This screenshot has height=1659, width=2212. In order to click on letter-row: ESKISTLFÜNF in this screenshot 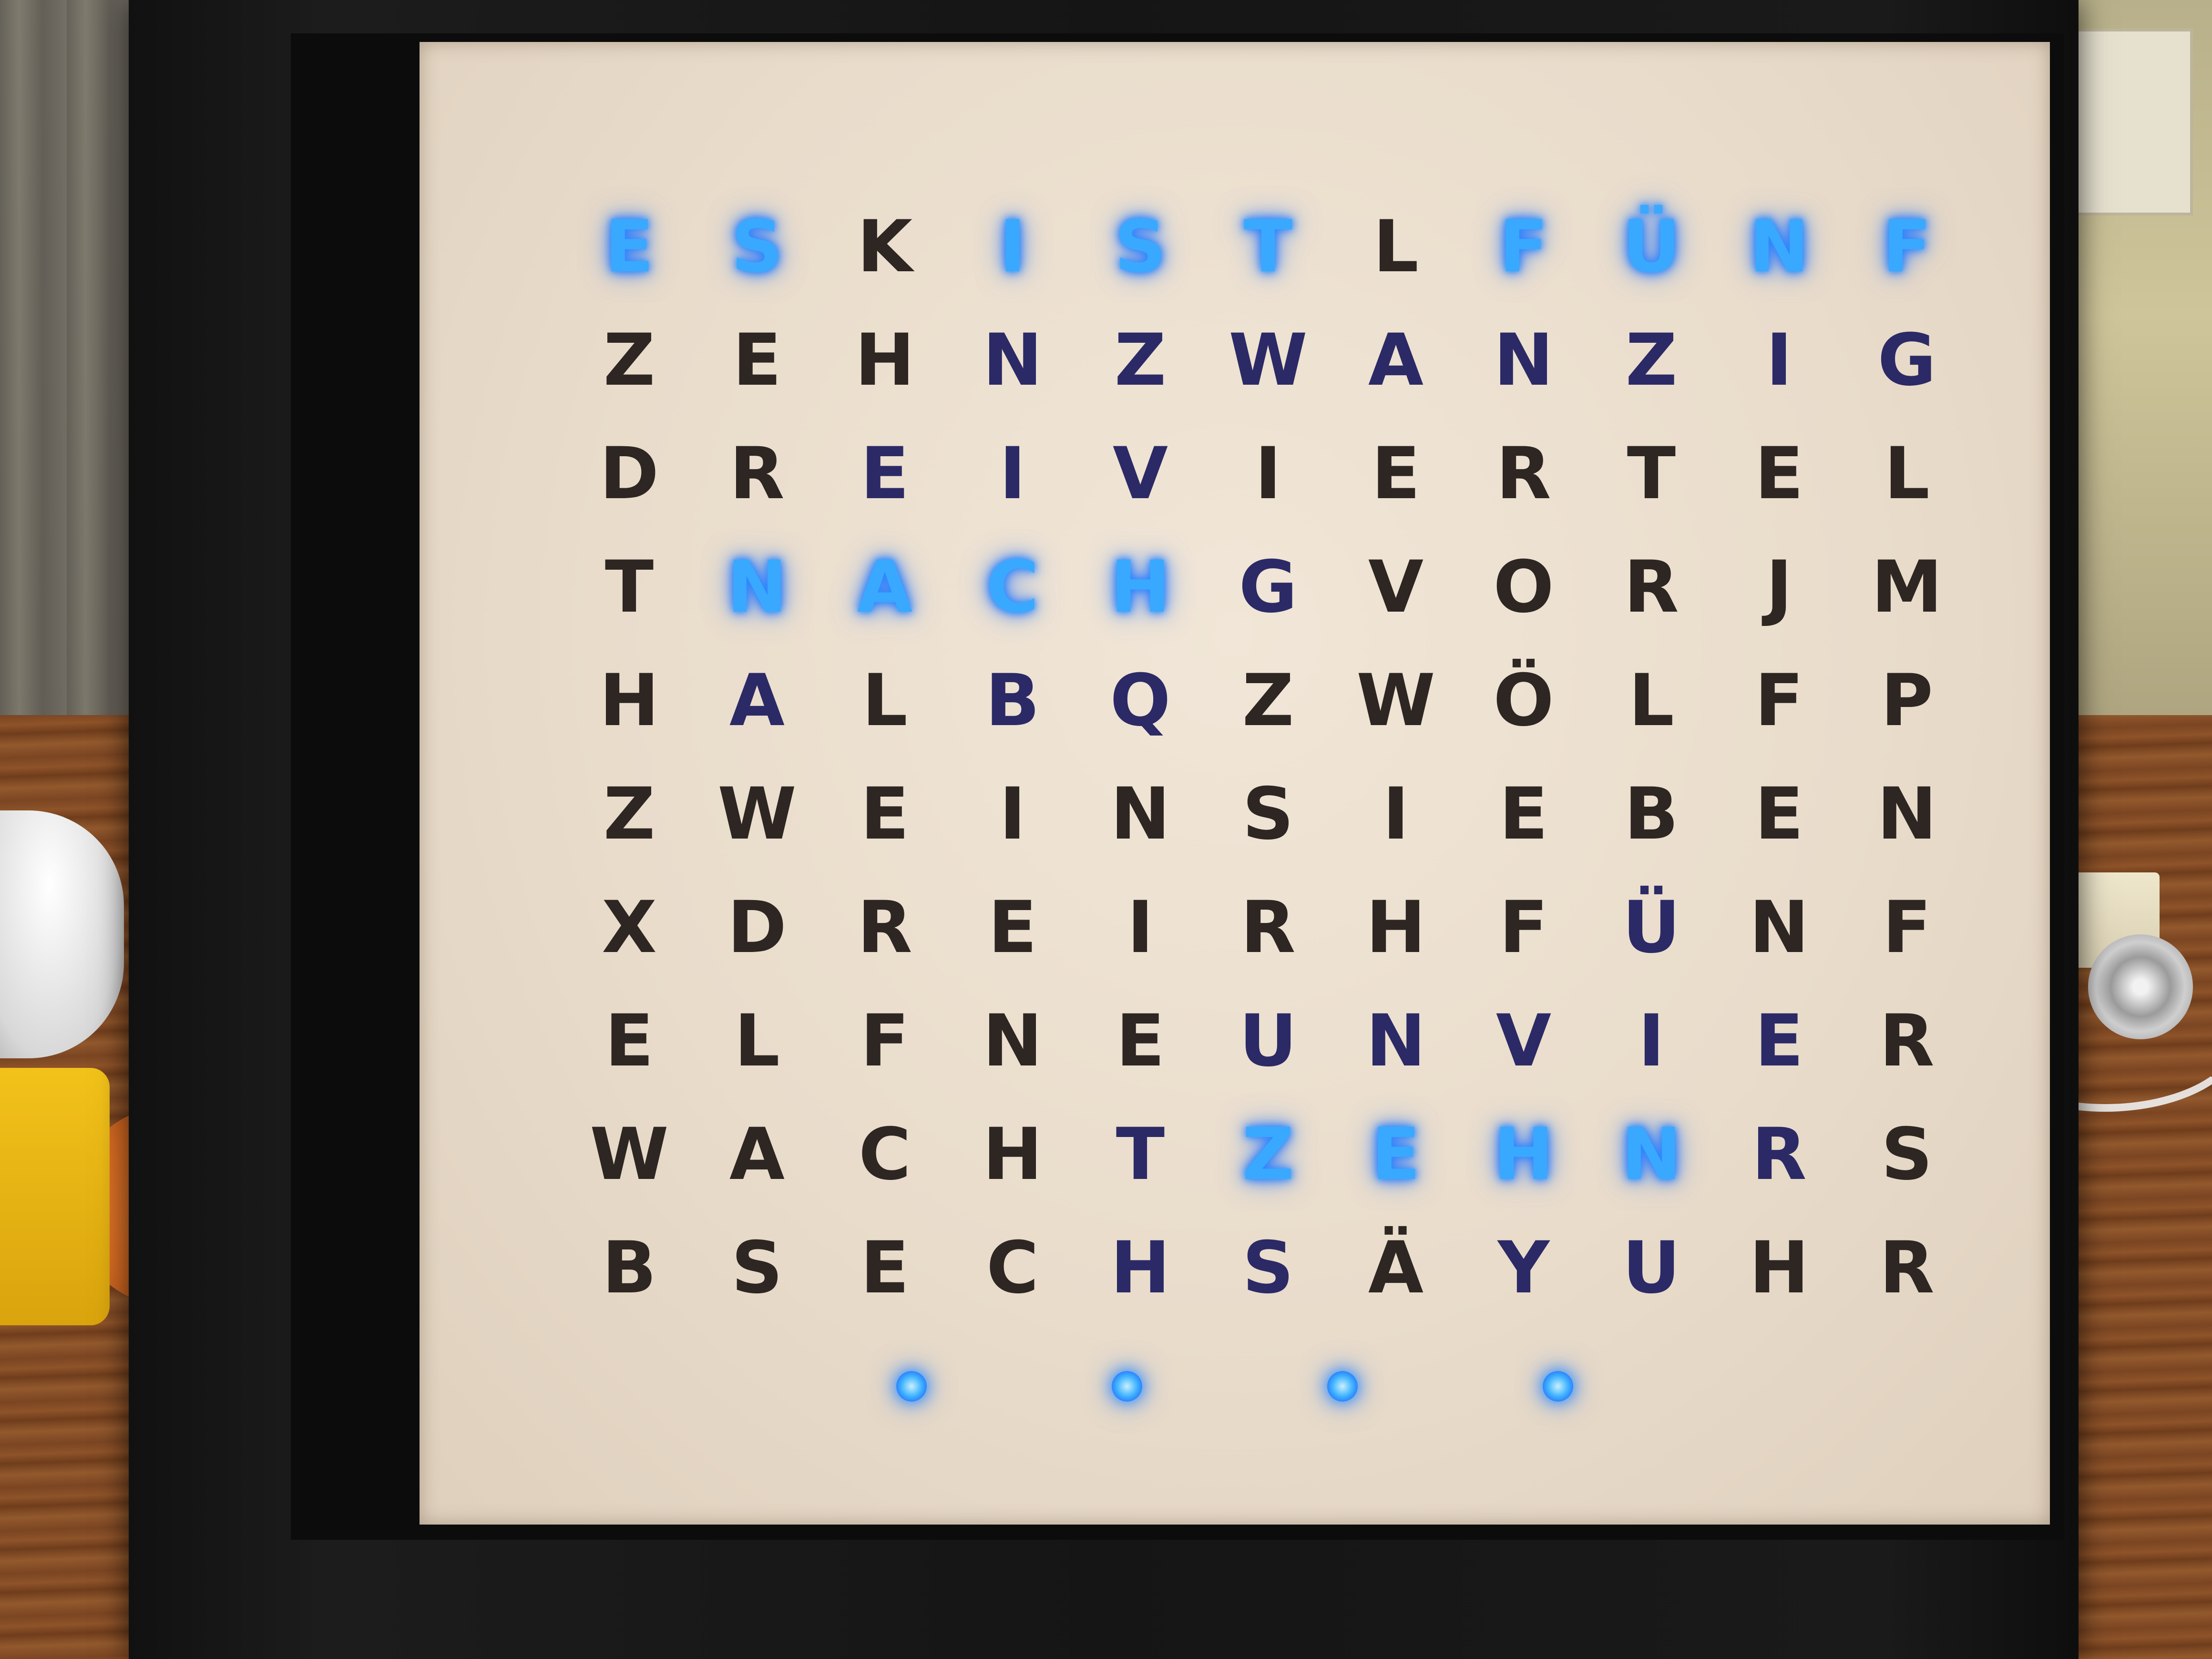, I will do `click(1268, 247)`.